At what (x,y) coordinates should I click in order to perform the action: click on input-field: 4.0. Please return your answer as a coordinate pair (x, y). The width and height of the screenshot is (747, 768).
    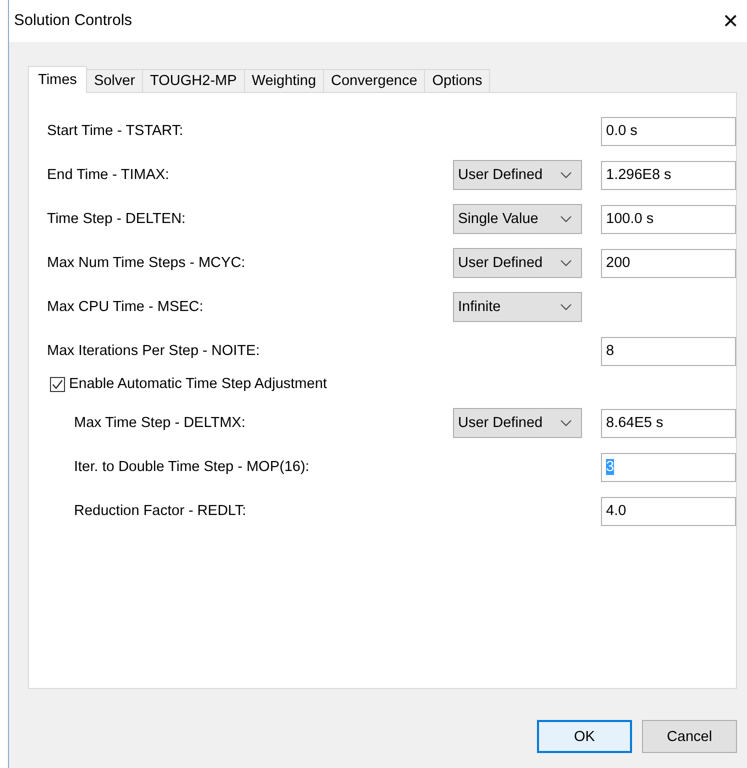
    Looking at the image, I should click on (668, 511).